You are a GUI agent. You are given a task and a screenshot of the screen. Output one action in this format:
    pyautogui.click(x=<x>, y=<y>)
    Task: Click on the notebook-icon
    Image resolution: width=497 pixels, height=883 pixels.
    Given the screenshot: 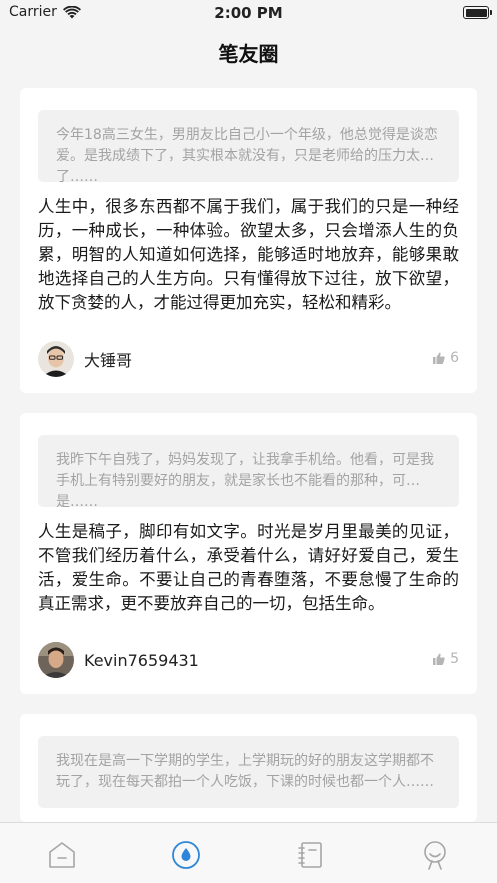 What is the action you would take?
    pyautogui.click(x=309, y=855)
    